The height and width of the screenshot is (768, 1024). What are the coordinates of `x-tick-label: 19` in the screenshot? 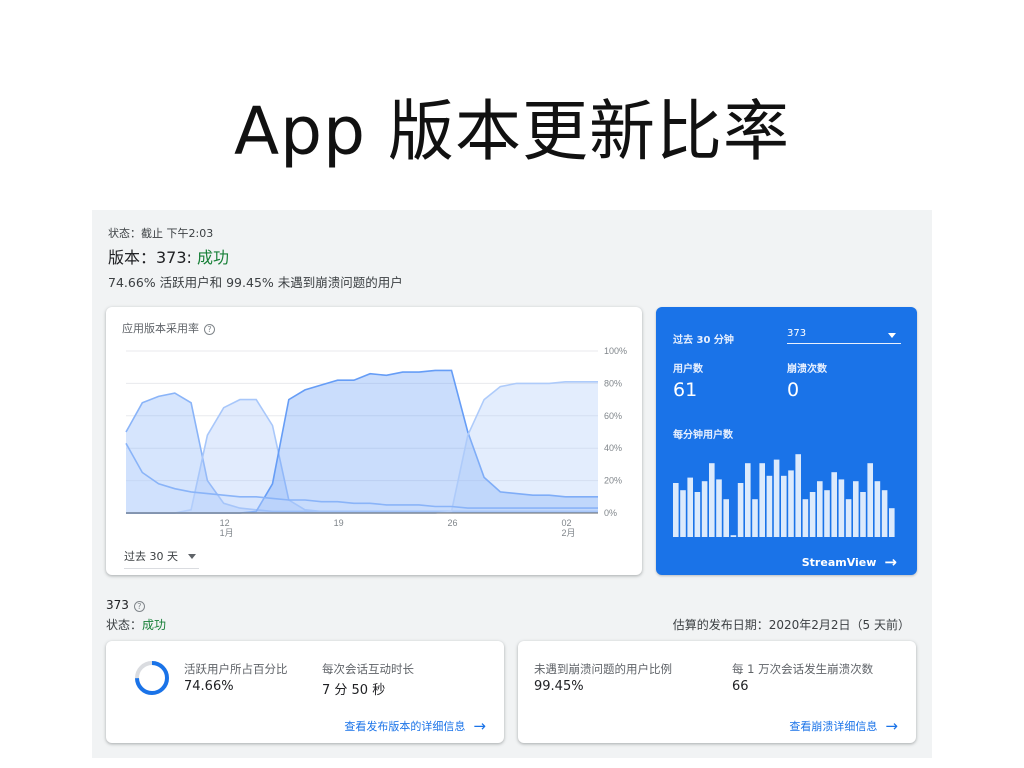 It's located at (339, 523).